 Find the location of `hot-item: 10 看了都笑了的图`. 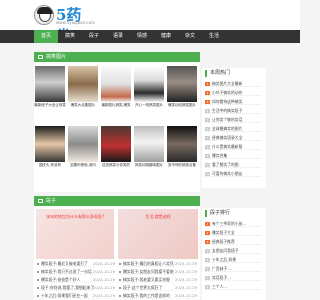

hot-item: 10 看了都笑了的图 is located at coordinates (233, 164).